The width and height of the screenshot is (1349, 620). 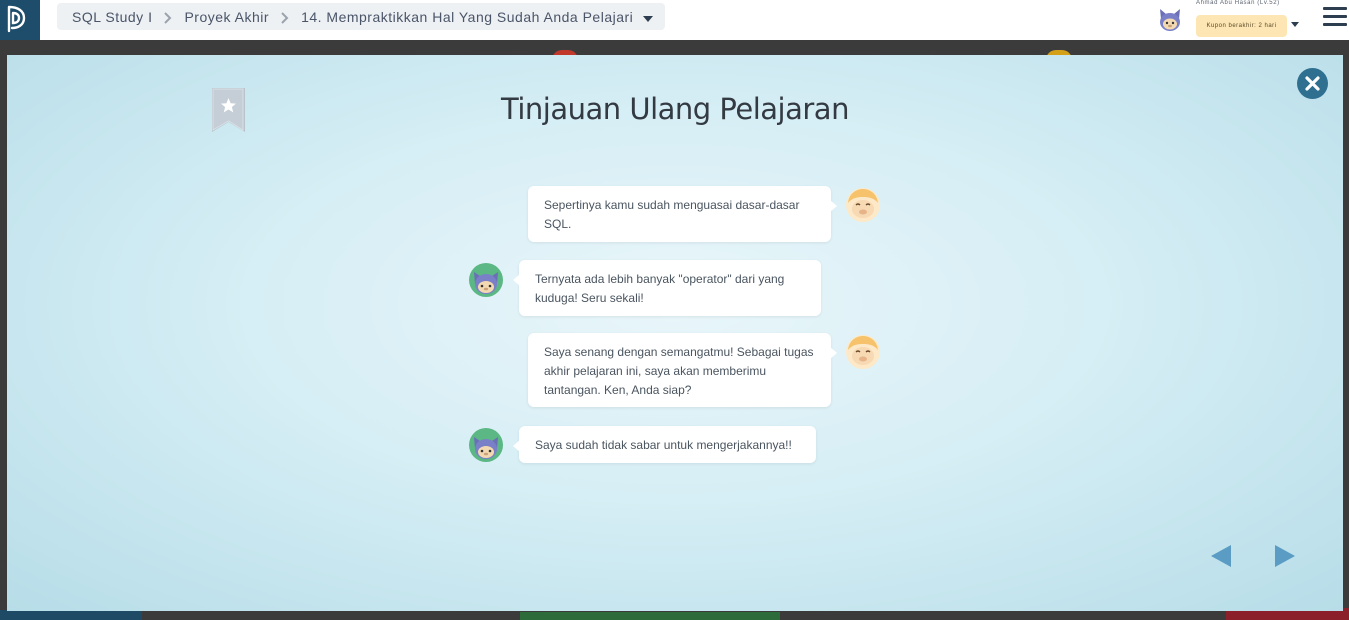 What do you see at coordinates (226, 17) in the screenshot?
I see `breadcrumb-section: Proyek Akhir` at bounding box center [226, 17].